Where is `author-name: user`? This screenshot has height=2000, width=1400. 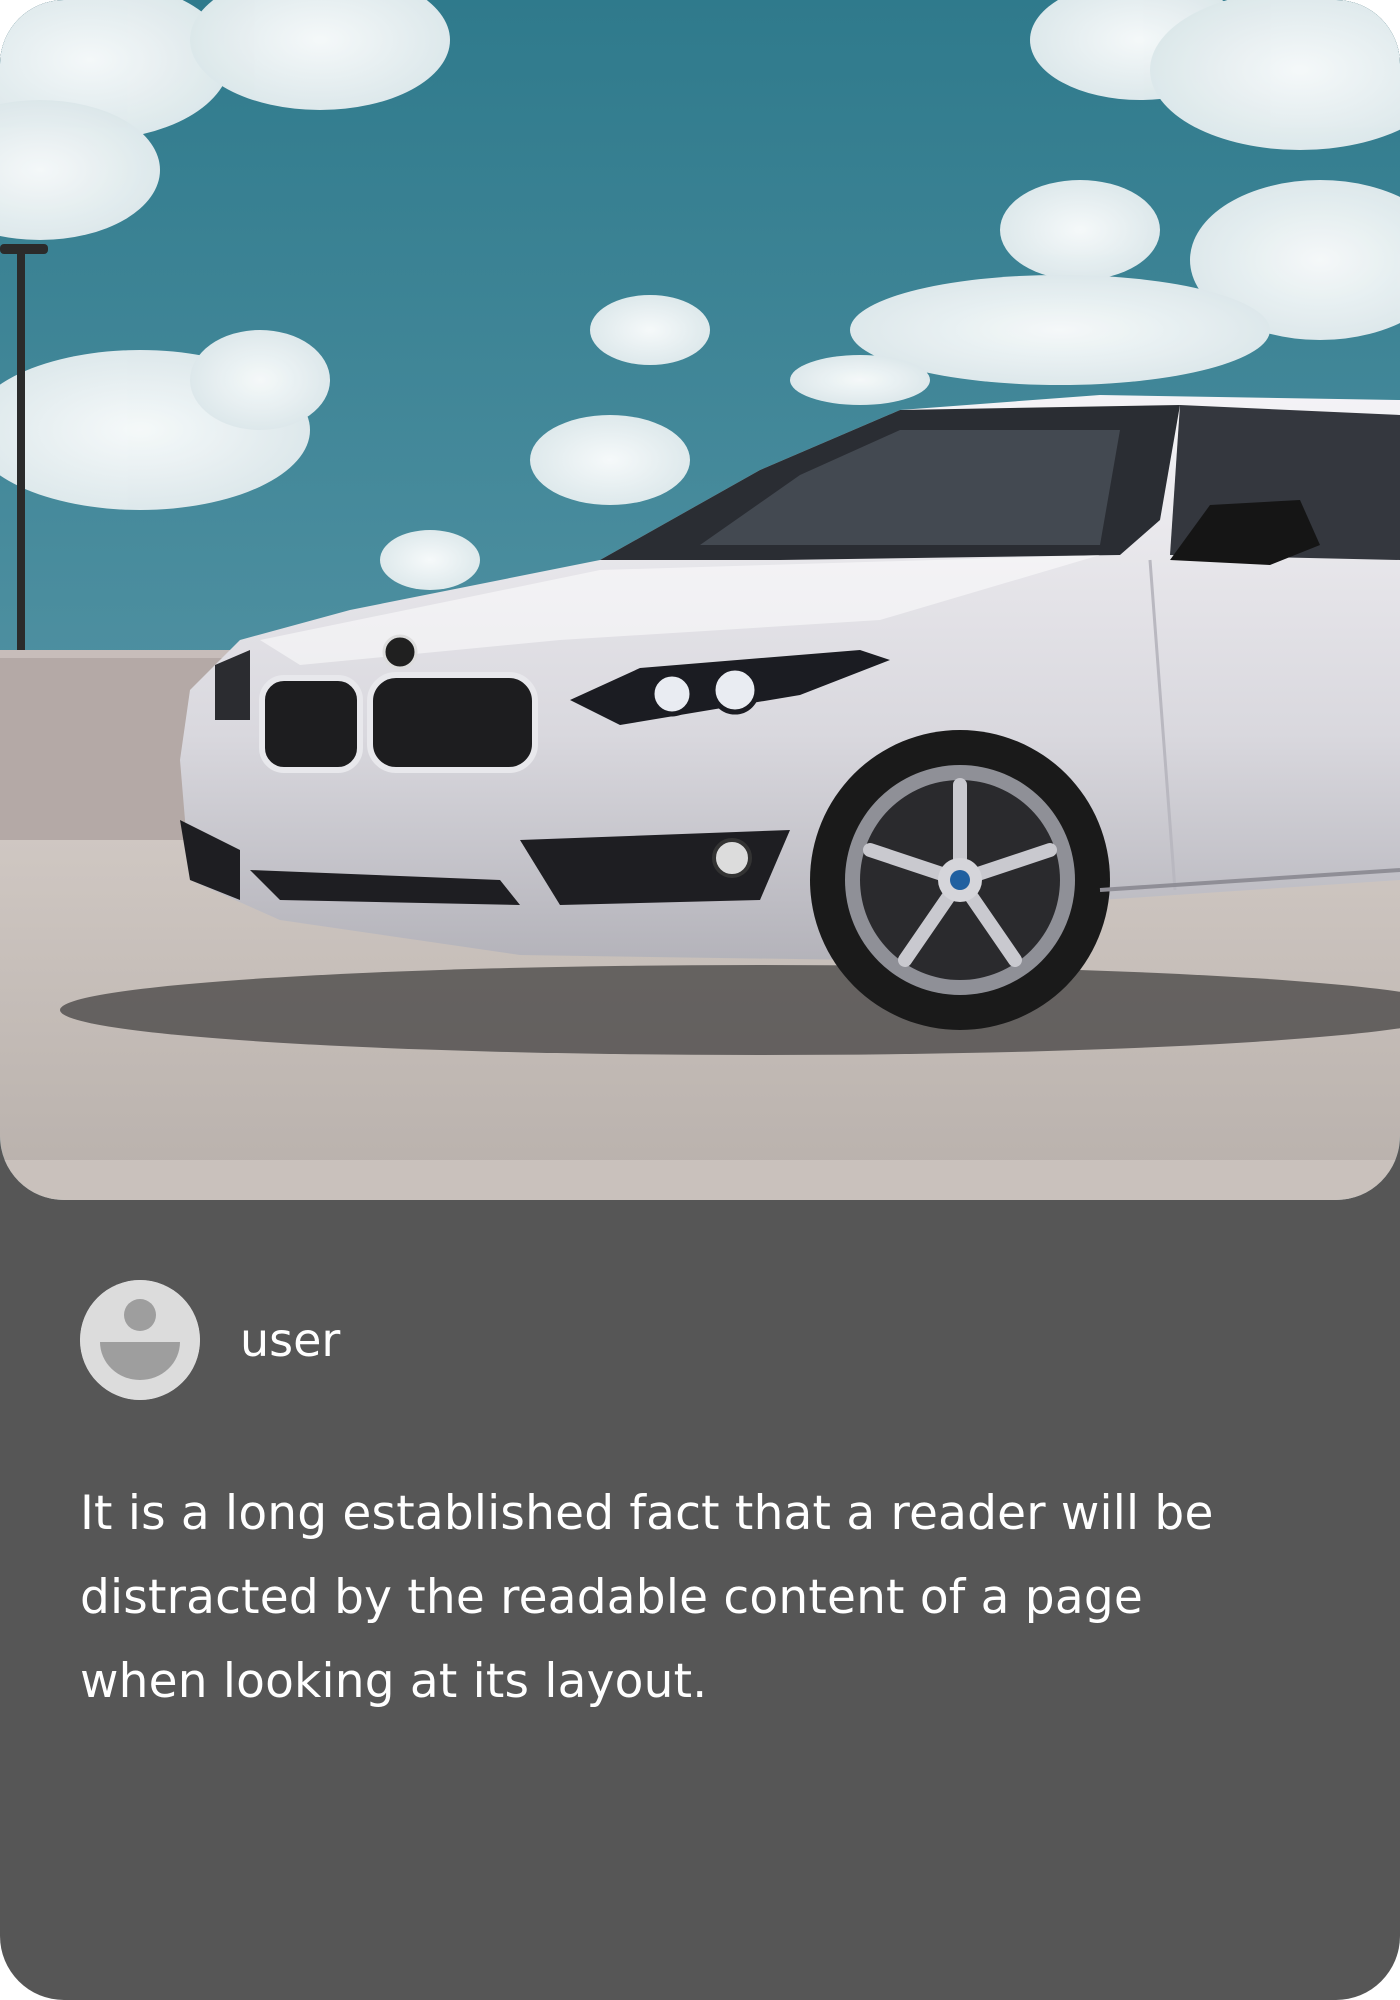
author-name: user is located at coordinates (290, 1340).